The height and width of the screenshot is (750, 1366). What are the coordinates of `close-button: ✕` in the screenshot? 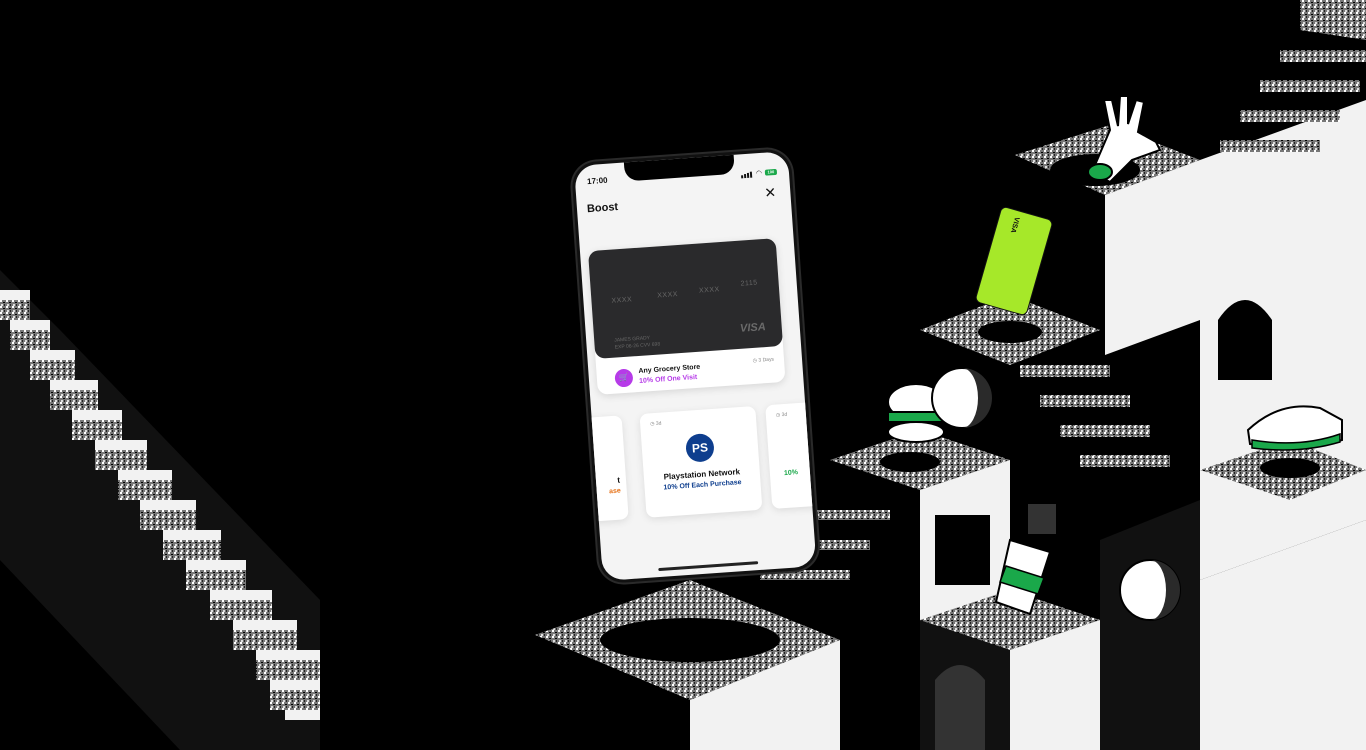 It's located at (770, 192).